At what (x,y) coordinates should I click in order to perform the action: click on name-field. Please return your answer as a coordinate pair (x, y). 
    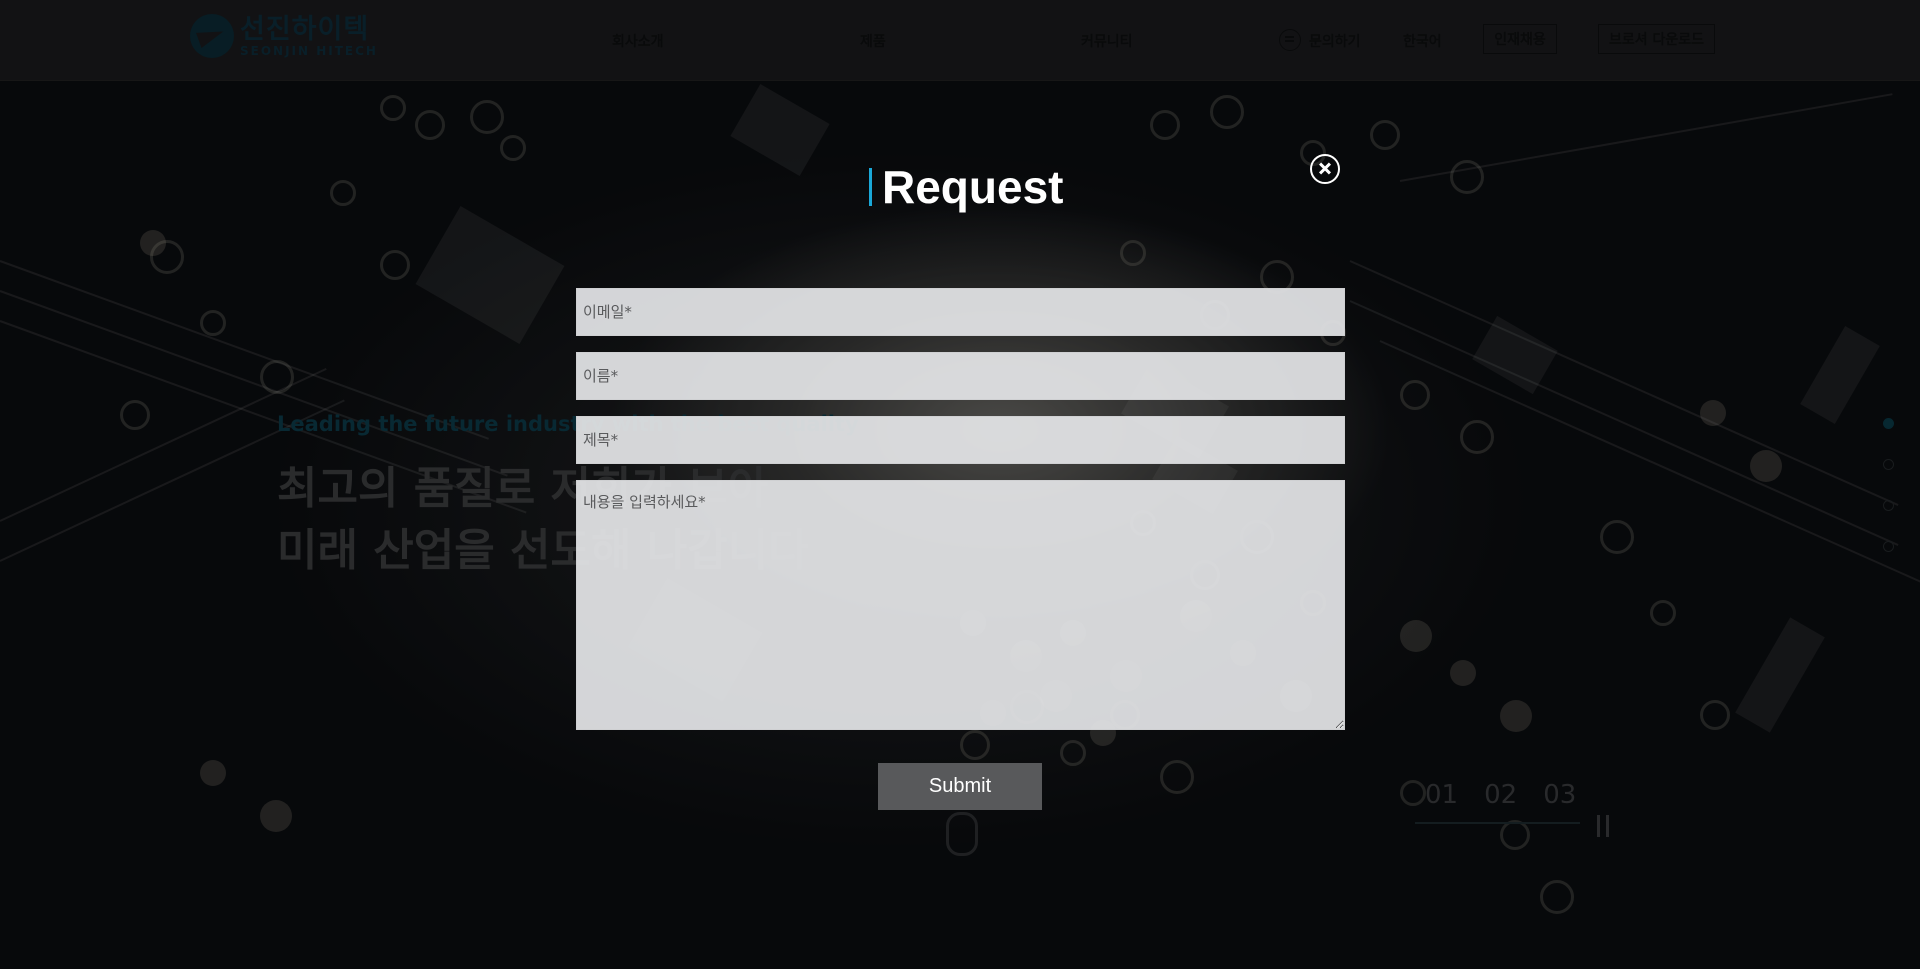
    Looking at the image, I should click on (960, 376).